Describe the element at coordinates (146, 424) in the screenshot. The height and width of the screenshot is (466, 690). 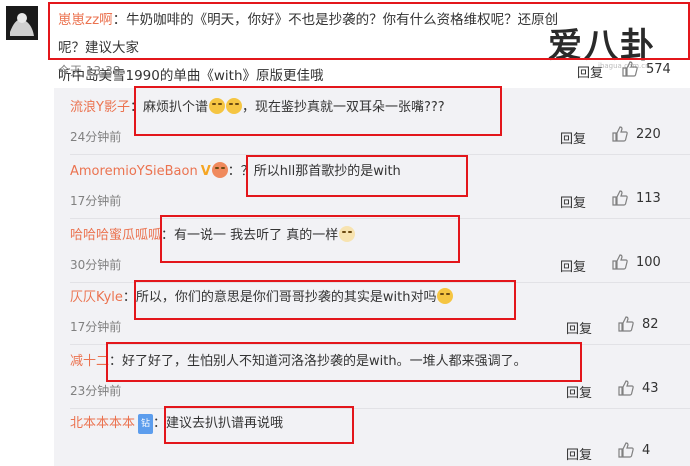
I see `level-badge-icon: 钻` at that location.